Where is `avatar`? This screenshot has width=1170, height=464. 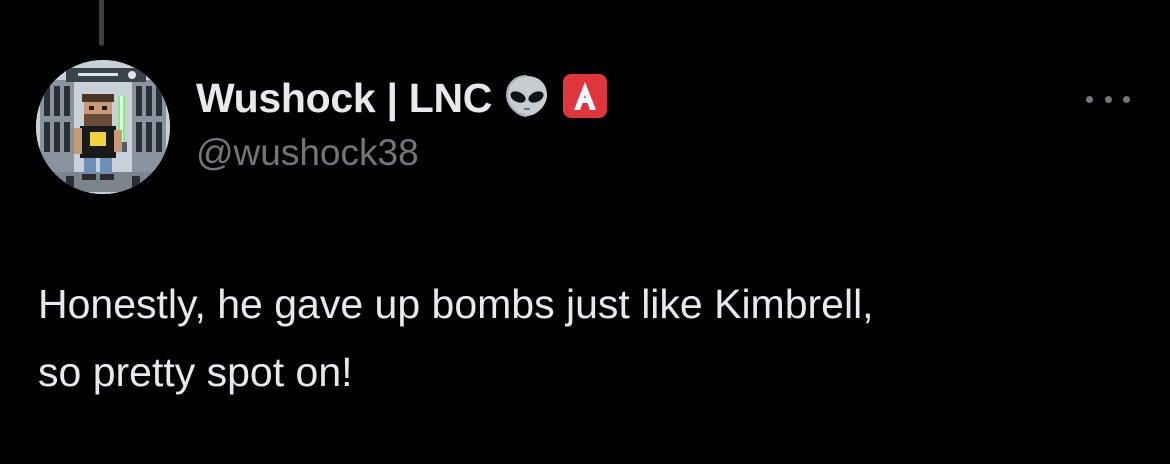
avatar is located at coordinates (103, 127).